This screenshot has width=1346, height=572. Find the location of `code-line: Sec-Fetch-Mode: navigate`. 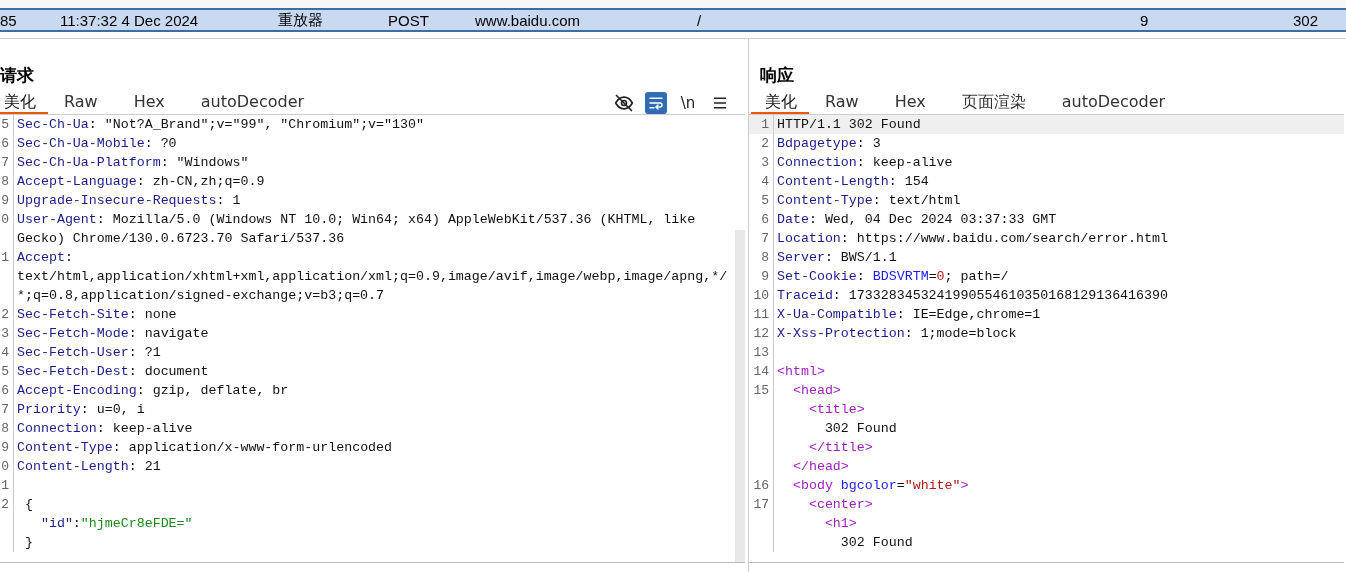

code-line: Sec-Fetch-Mode: navigate is located at coordinates (112, 333).